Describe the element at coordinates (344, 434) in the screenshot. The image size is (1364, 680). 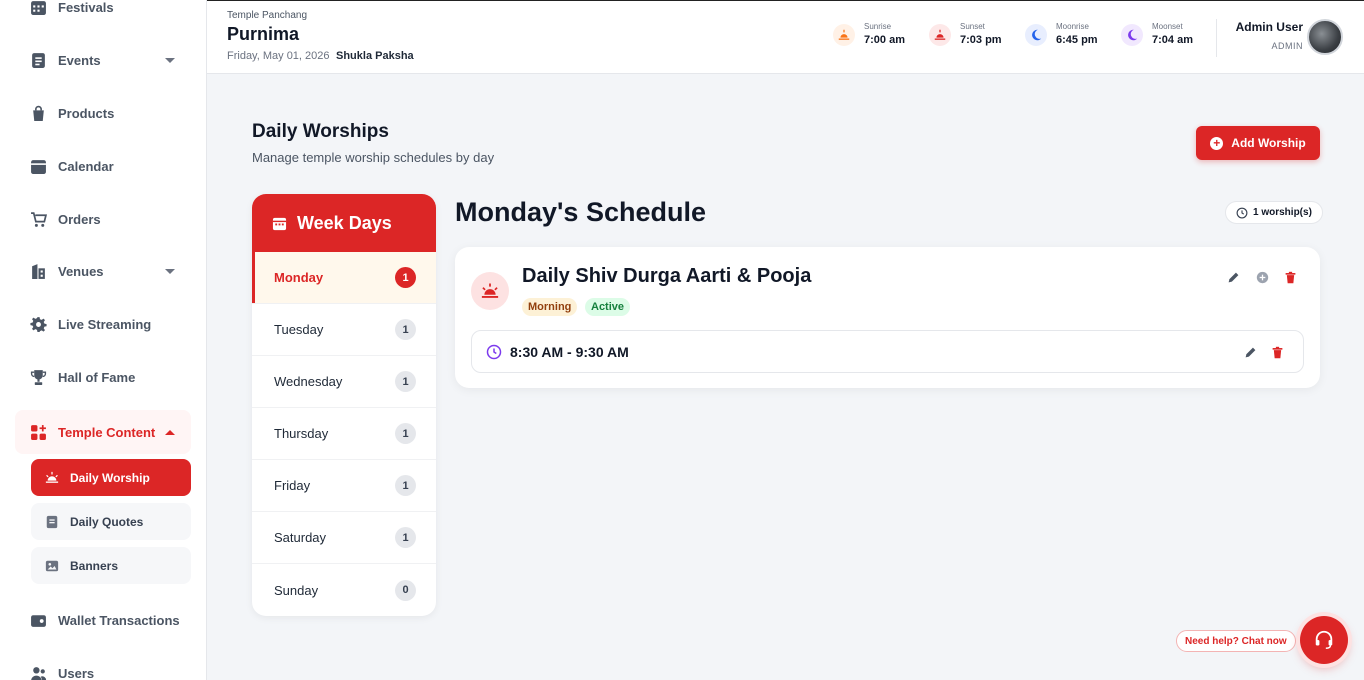
I see `day-item-thursday: Thursday 1` at that location.